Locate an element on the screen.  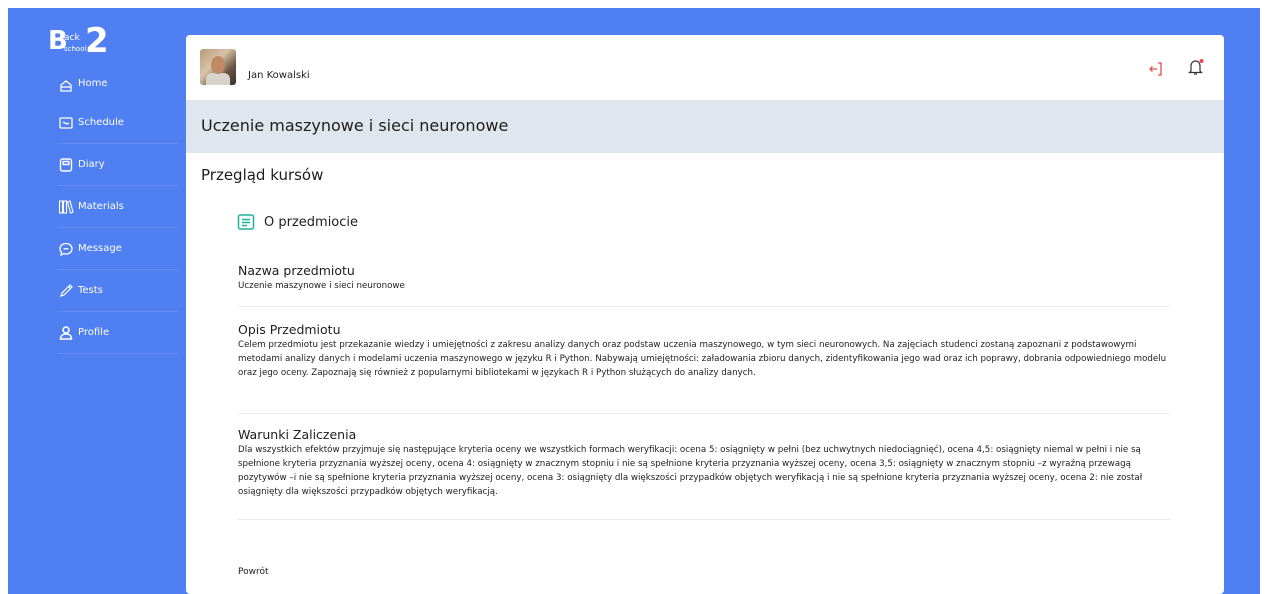
subject-name-value: Uczenie maszynowe i sieci neuronowe is located at coordinates (321, 286).